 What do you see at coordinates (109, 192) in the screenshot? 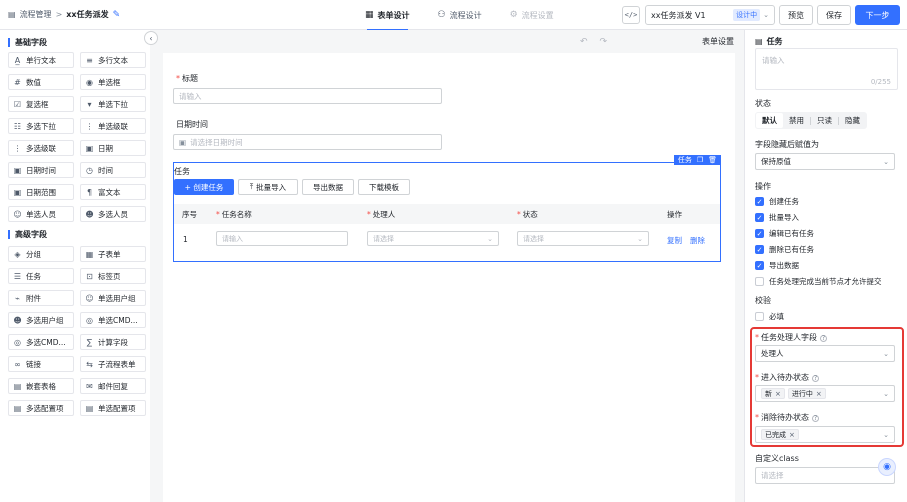
I see `palette-field-label: 富文本` at bounding box center [109, 192].